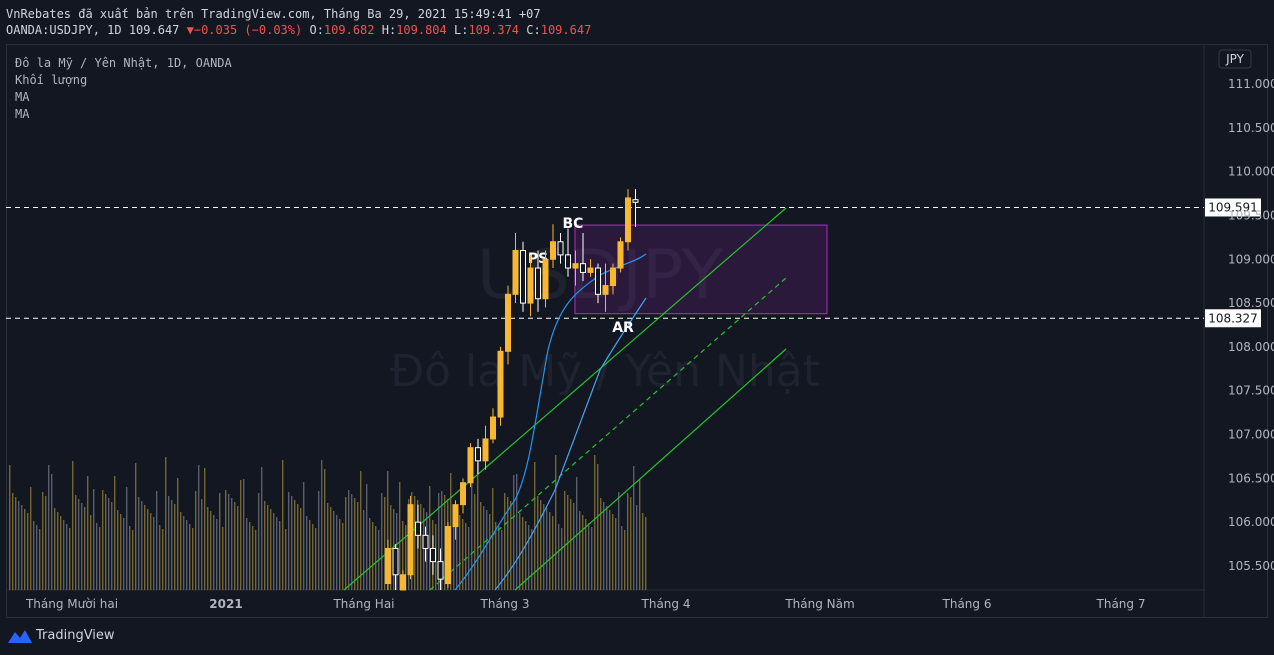 The image size is (1274, 655). Describe the element at coordinates (1251, 566) in the screenshot. I see `price-tick-label: 105.500` at that location.